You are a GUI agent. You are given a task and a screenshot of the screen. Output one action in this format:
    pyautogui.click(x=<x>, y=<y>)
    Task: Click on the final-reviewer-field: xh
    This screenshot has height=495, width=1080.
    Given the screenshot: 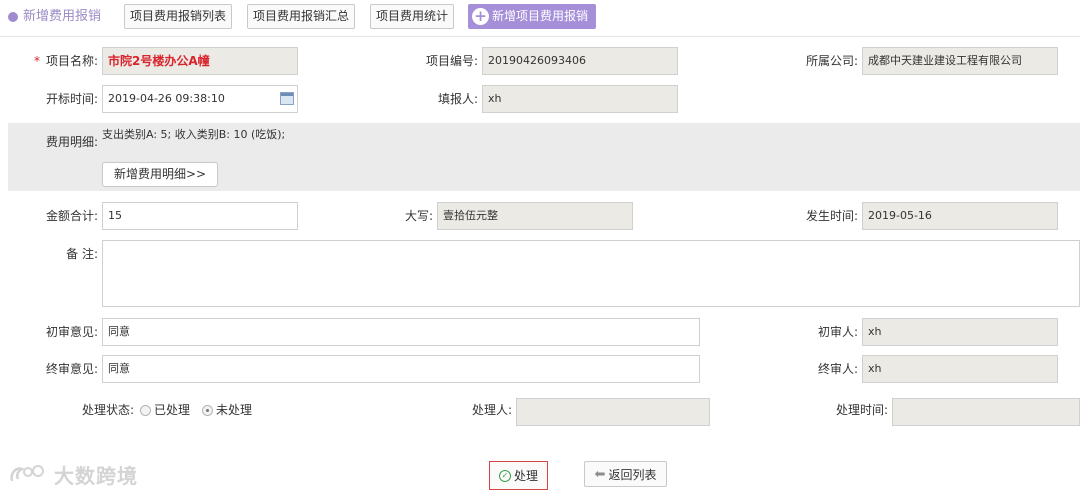 What is the action you would take?
    pyautogui.click(x=960, y=369)
    